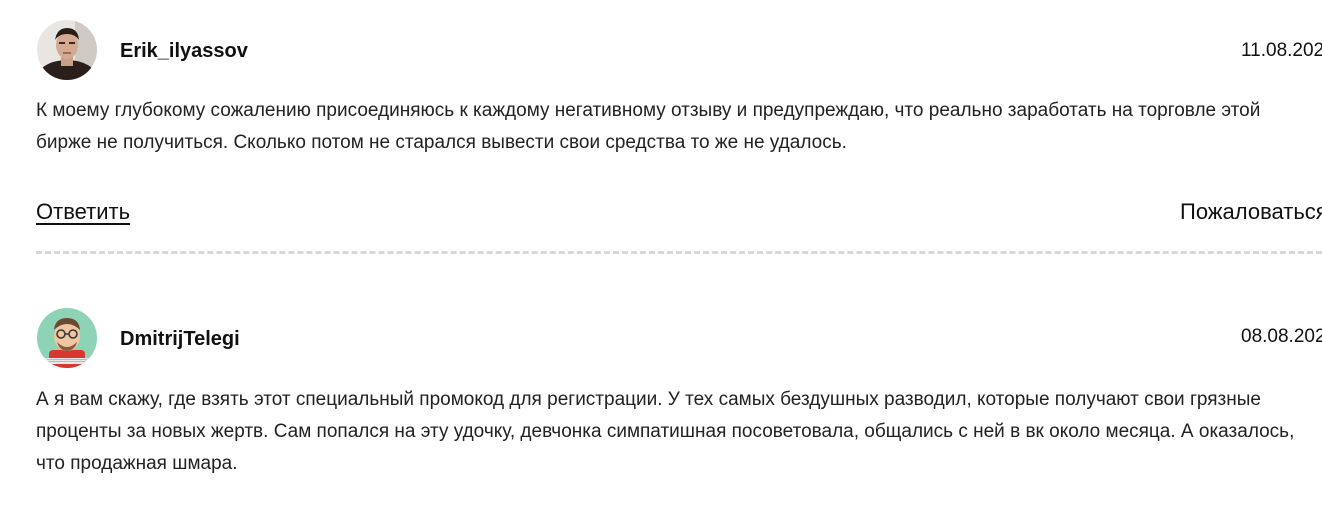  Describe the element at coordinates (1281, 336) in the screenshot. I see `comment-date: 08.08.2021` at that location.